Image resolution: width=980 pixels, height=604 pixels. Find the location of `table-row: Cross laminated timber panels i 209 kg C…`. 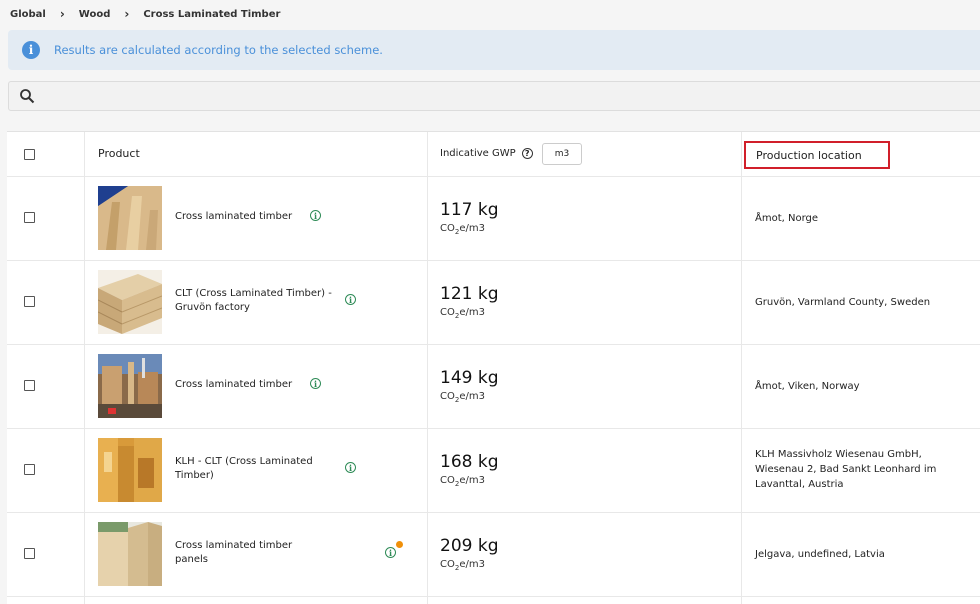

table-row: Cross laminated timber panels i 209 kg C… is located at coordinates (493, 555).